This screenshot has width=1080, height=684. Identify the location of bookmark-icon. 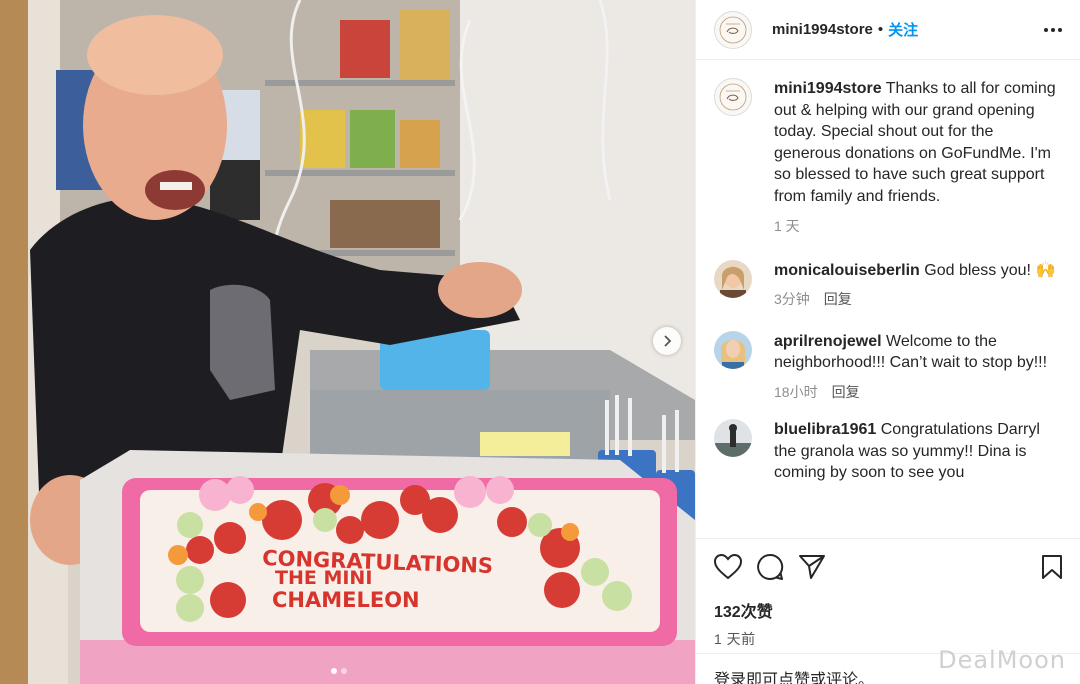
(1052, 567).